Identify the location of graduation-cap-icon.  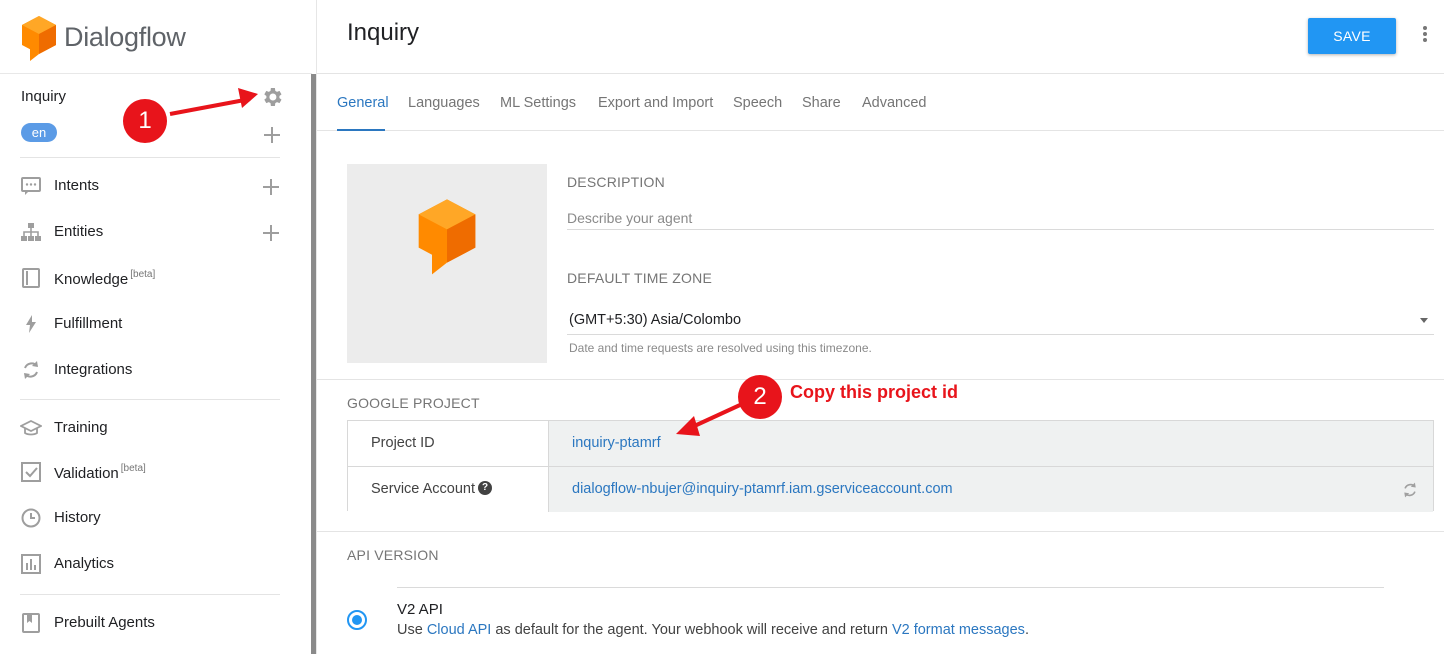
(31, 427).